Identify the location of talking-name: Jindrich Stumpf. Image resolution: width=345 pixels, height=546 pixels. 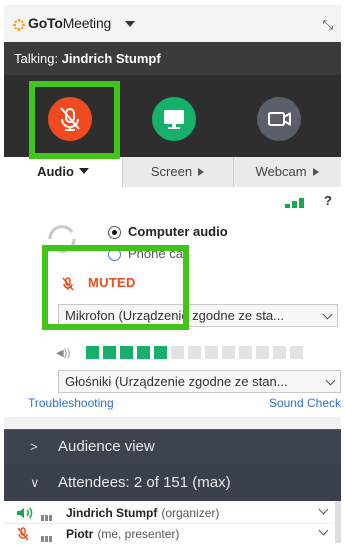
(111, 58).